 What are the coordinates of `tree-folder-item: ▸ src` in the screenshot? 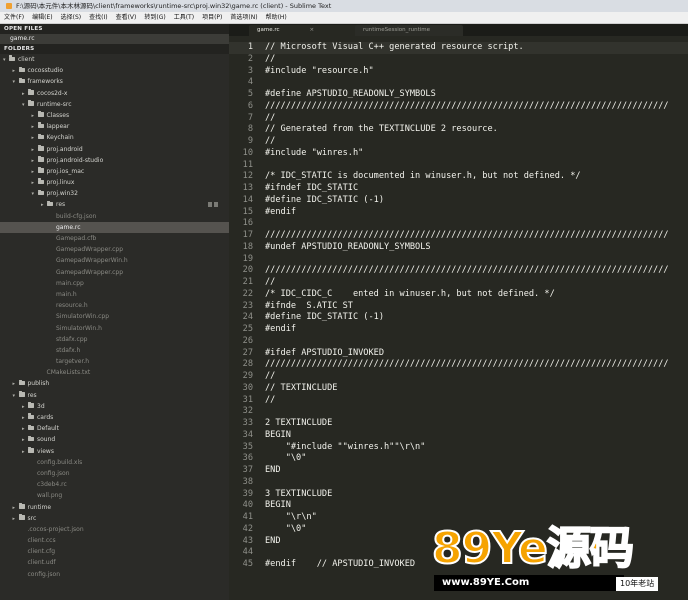 It's located at (114, 518).